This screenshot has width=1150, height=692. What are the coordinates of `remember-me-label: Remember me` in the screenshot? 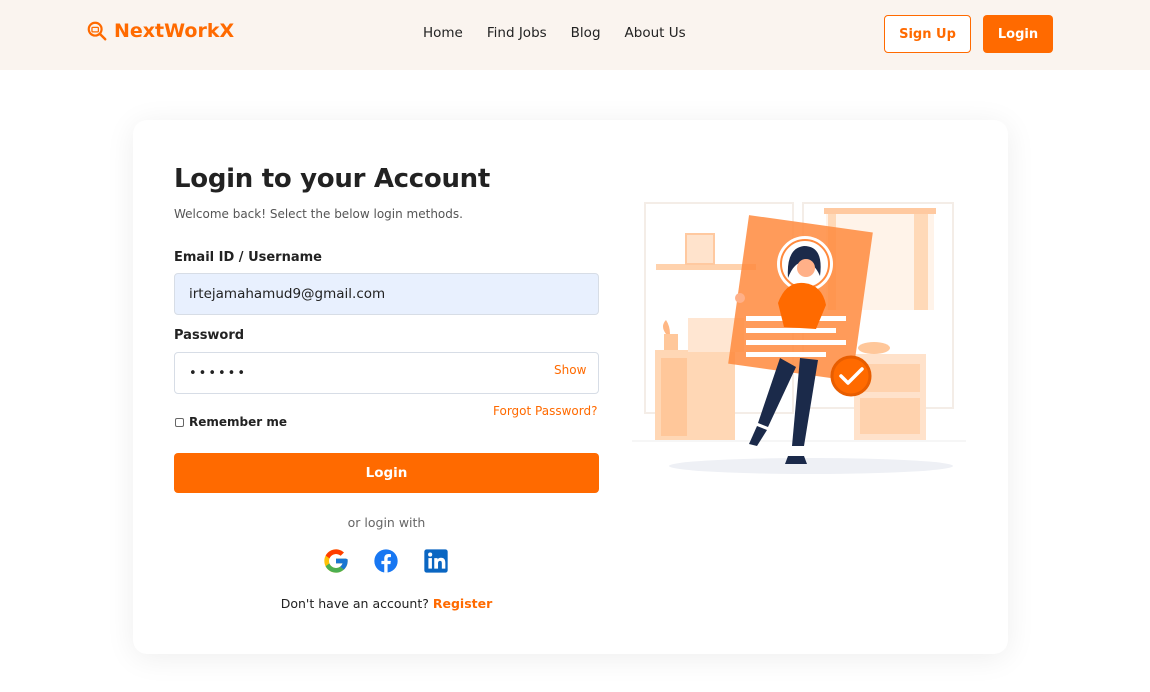 It's located at (238, 422).